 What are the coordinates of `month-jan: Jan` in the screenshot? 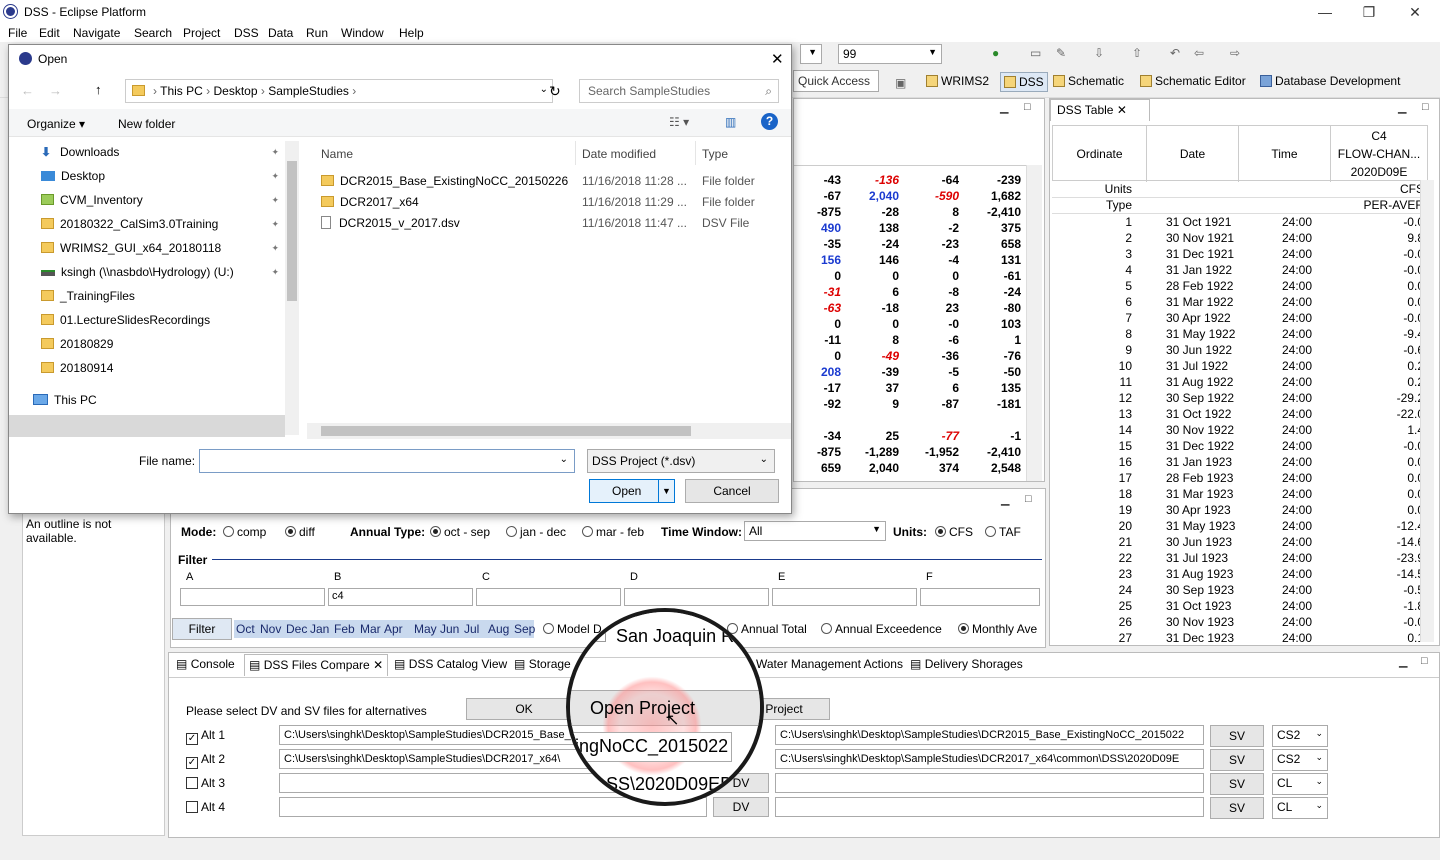 It's located at (319, 629).